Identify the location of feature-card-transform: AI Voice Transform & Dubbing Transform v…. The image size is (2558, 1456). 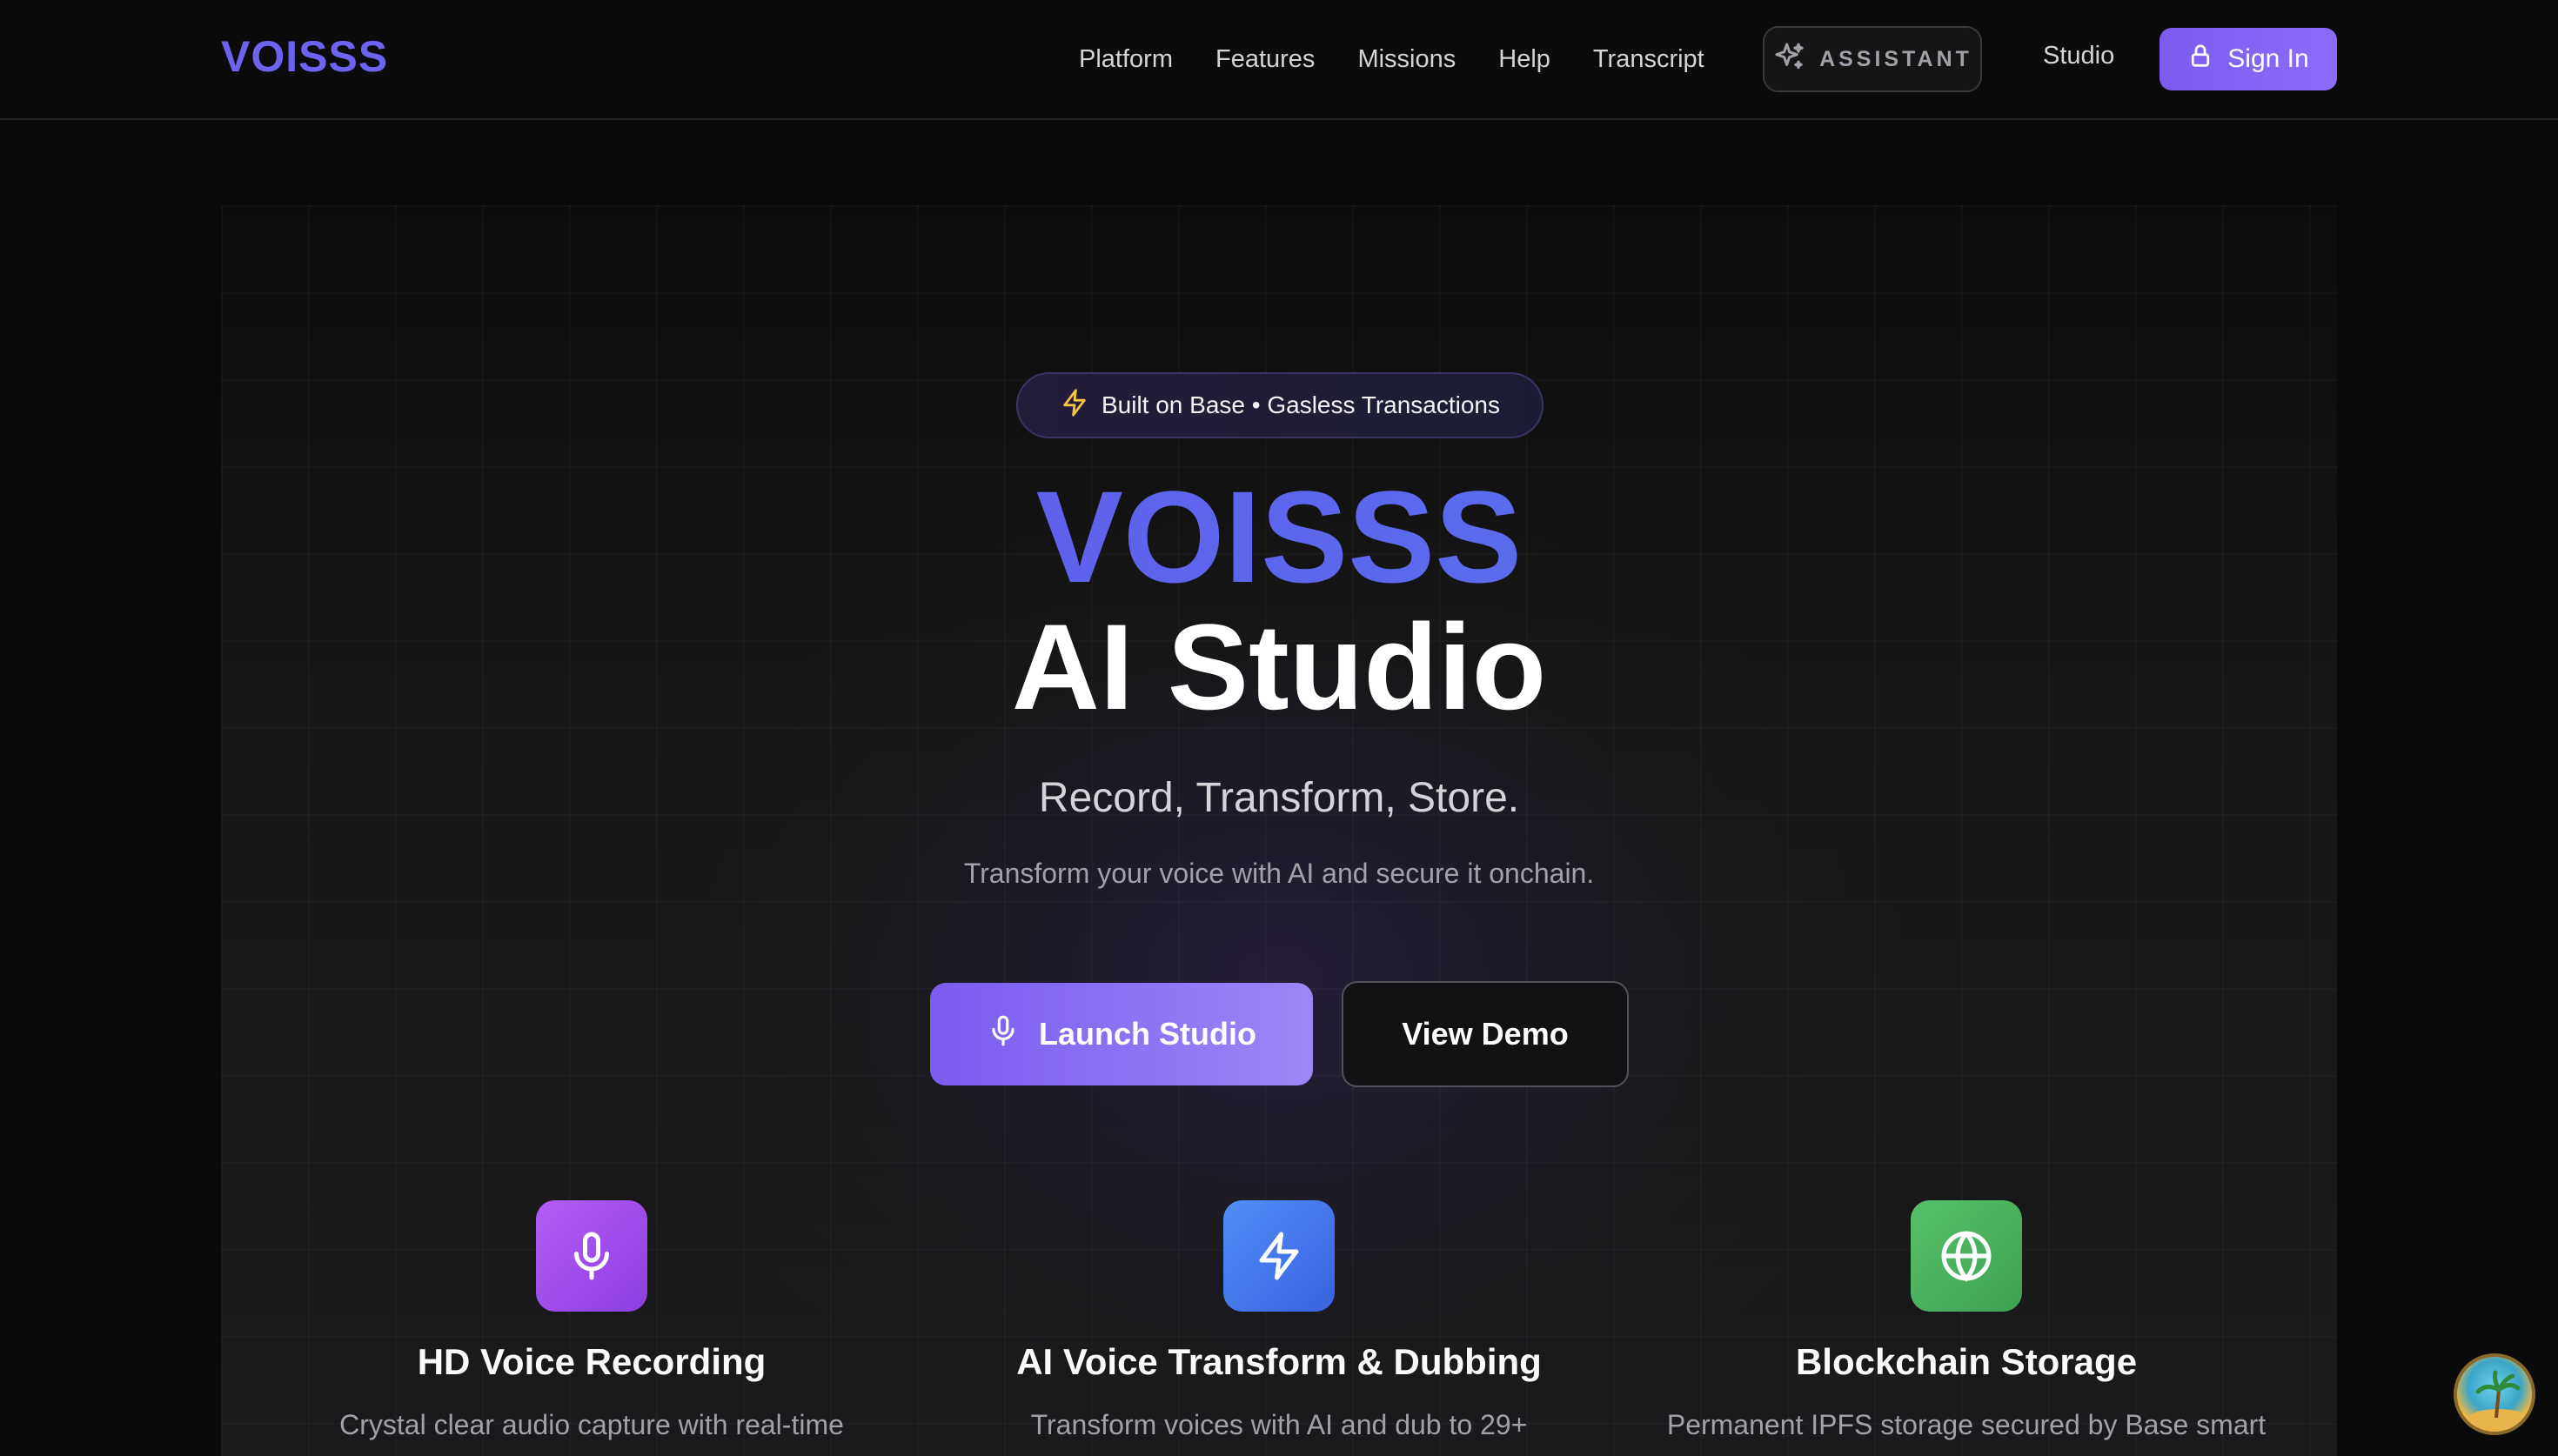
(1279, 1322).